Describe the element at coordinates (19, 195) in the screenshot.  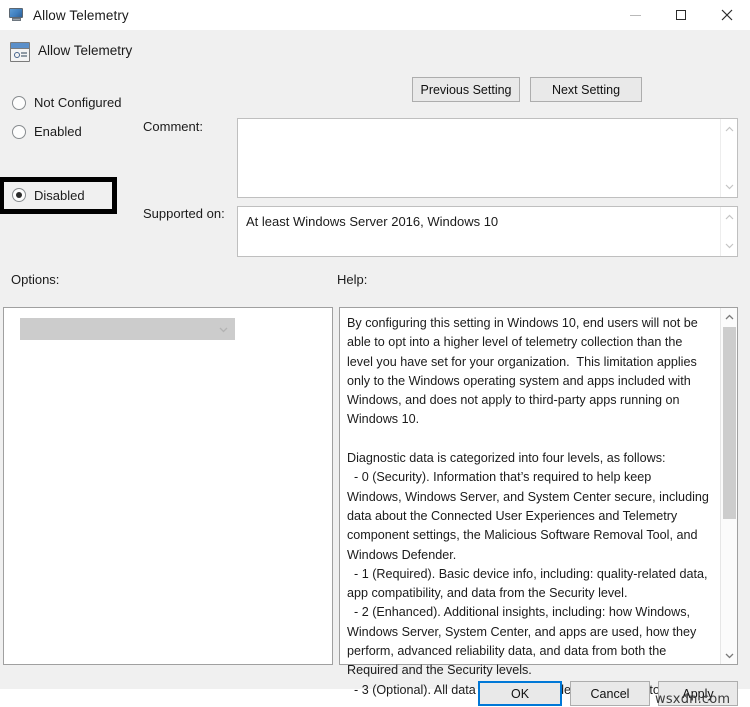
I see `radio-disabled-indicator` at that location.